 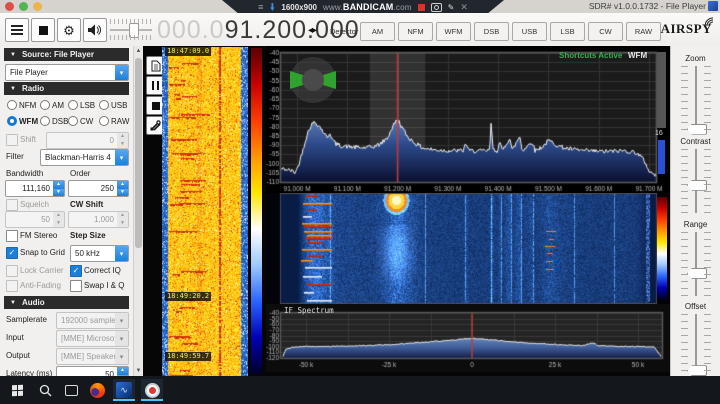 What do you see at coordinates (138, 153) in the screenshot?
I see `scrollbar-thumb` at bounding box center [138, 153].